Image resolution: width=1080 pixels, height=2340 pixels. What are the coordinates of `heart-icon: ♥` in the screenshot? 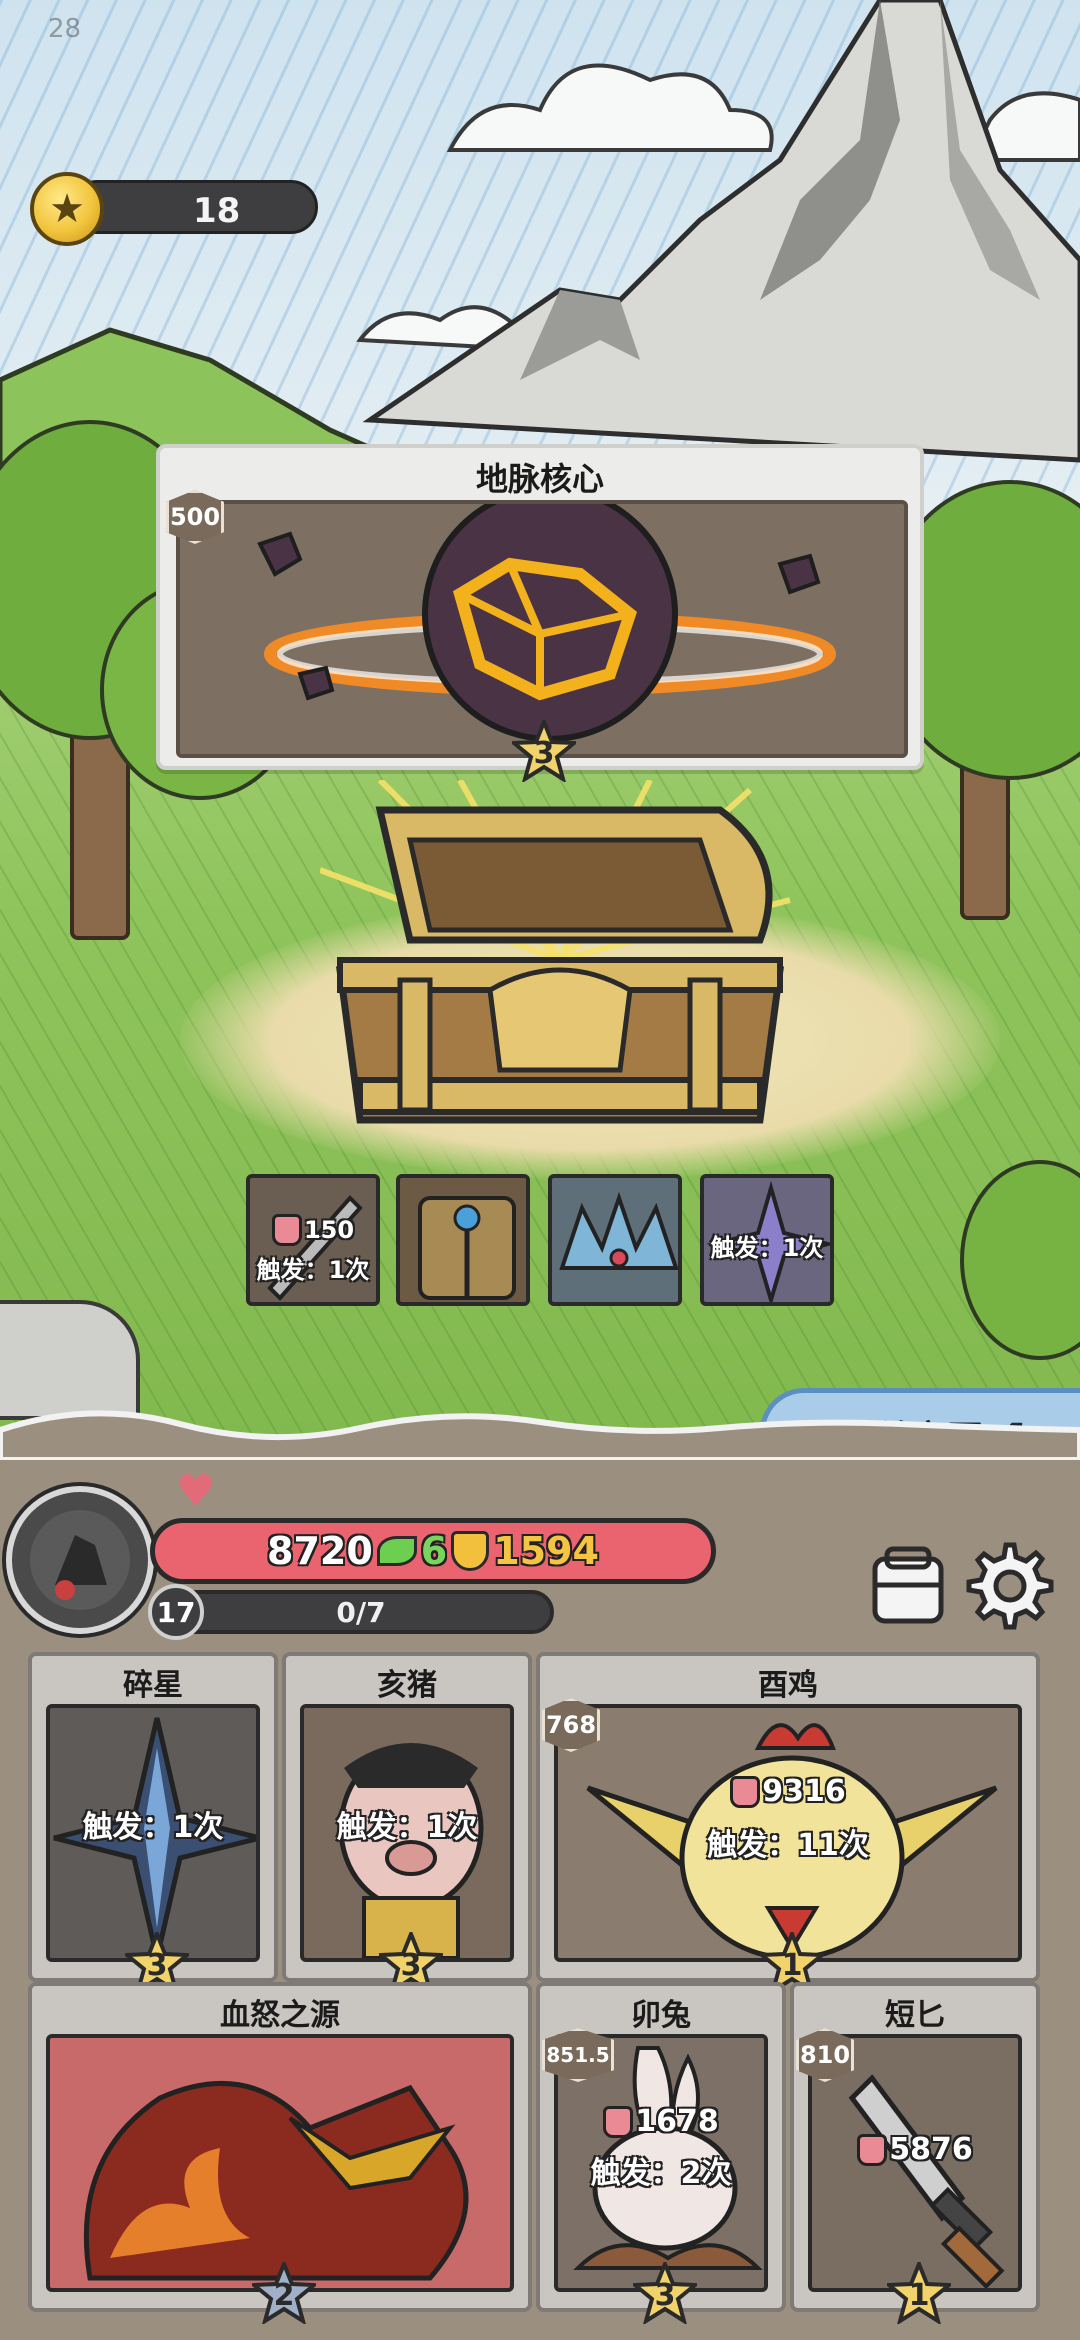 It's located at (196, 1491).